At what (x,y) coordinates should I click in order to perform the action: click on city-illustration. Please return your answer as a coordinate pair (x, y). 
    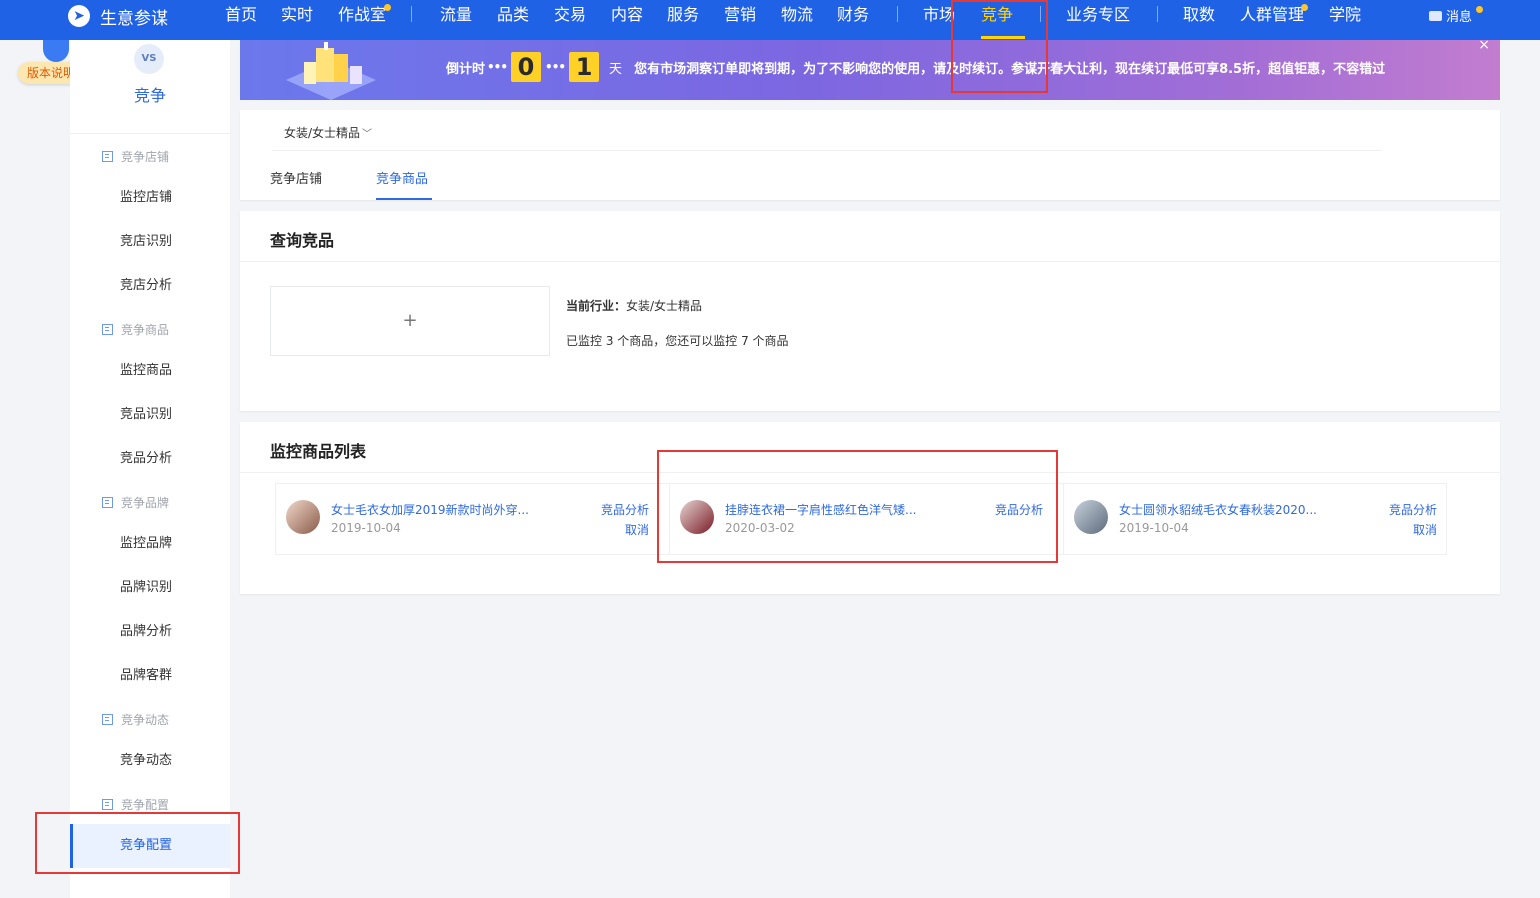
    Looking at the image, I should click on (331, 71).